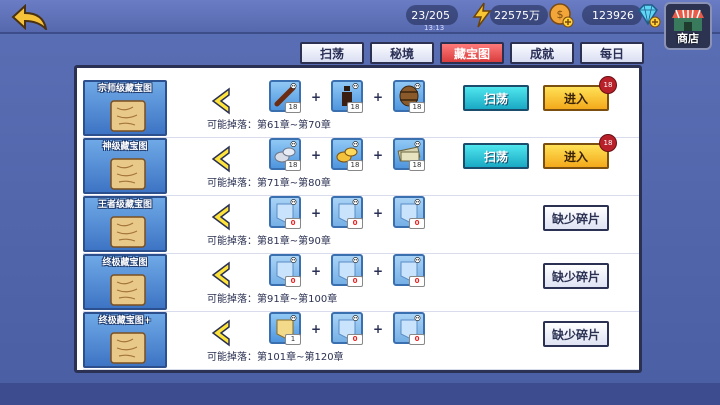 Image resolution: width=720 pixels, height=405 pixels. I want to click on stick-item: 18, so click(285, 96).